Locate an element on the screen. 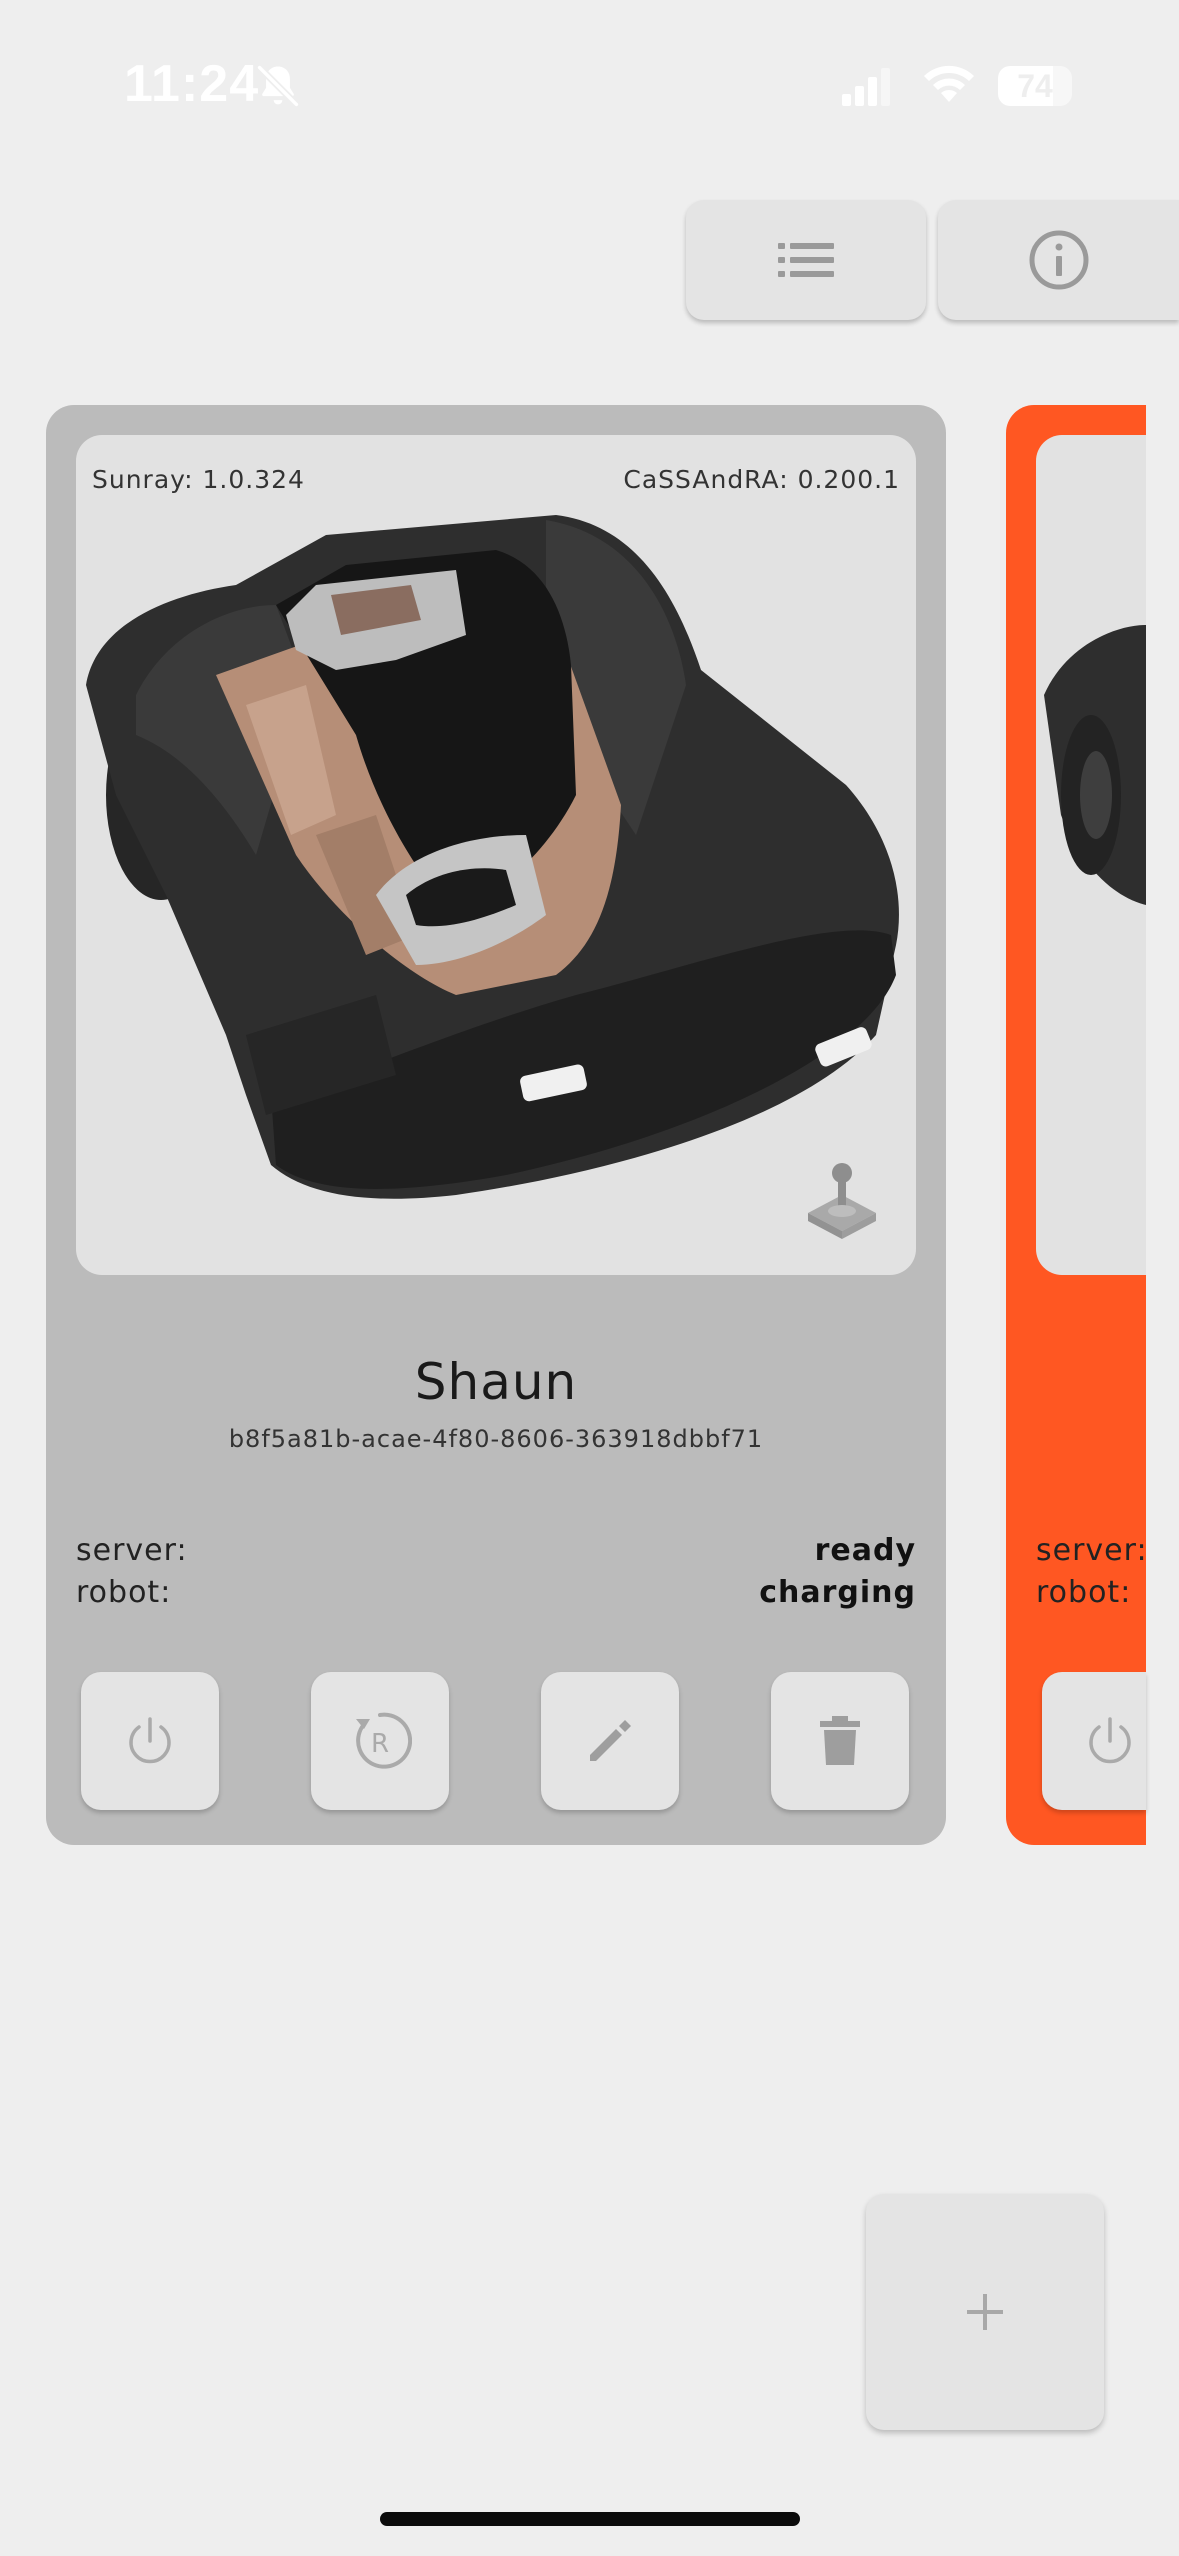 This screenshot has width=1179, height=2556. delete-button is located at coordinates (840, 1741).